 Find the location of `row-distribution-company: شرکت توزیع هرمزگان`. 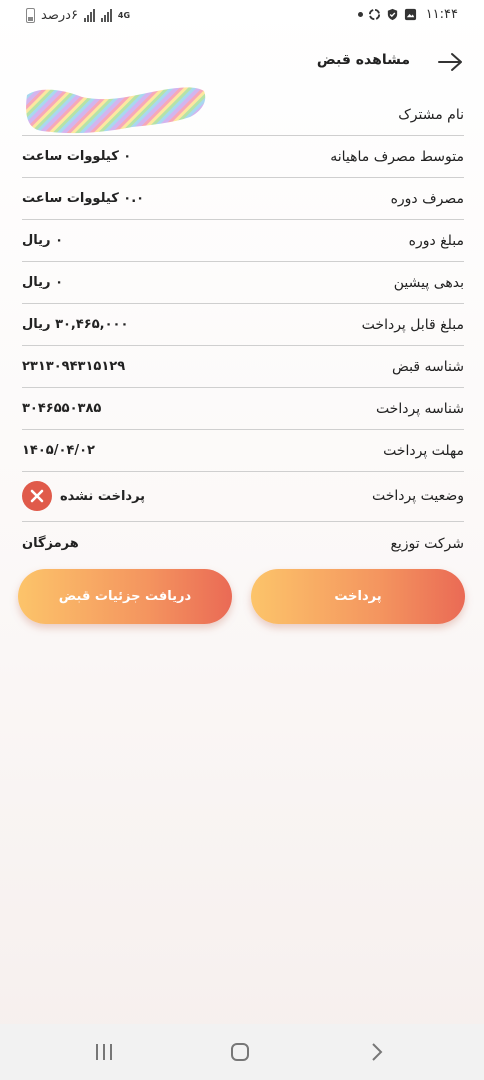

row-distribution-company: شرکت توزیع هرمزگان is located at coordinates (243, 542).